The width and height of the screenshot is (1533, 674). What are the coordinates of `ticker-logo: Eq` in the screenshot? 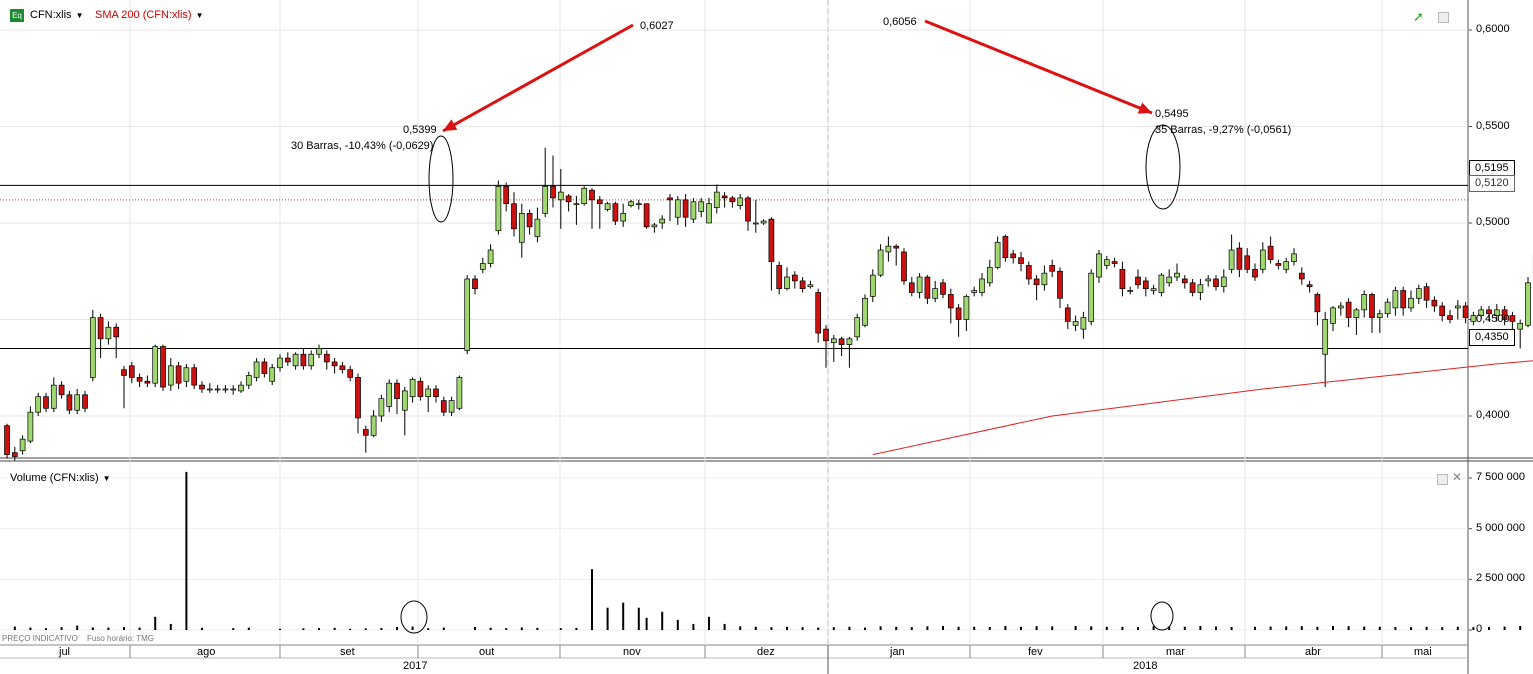 It's located at (17, 15).